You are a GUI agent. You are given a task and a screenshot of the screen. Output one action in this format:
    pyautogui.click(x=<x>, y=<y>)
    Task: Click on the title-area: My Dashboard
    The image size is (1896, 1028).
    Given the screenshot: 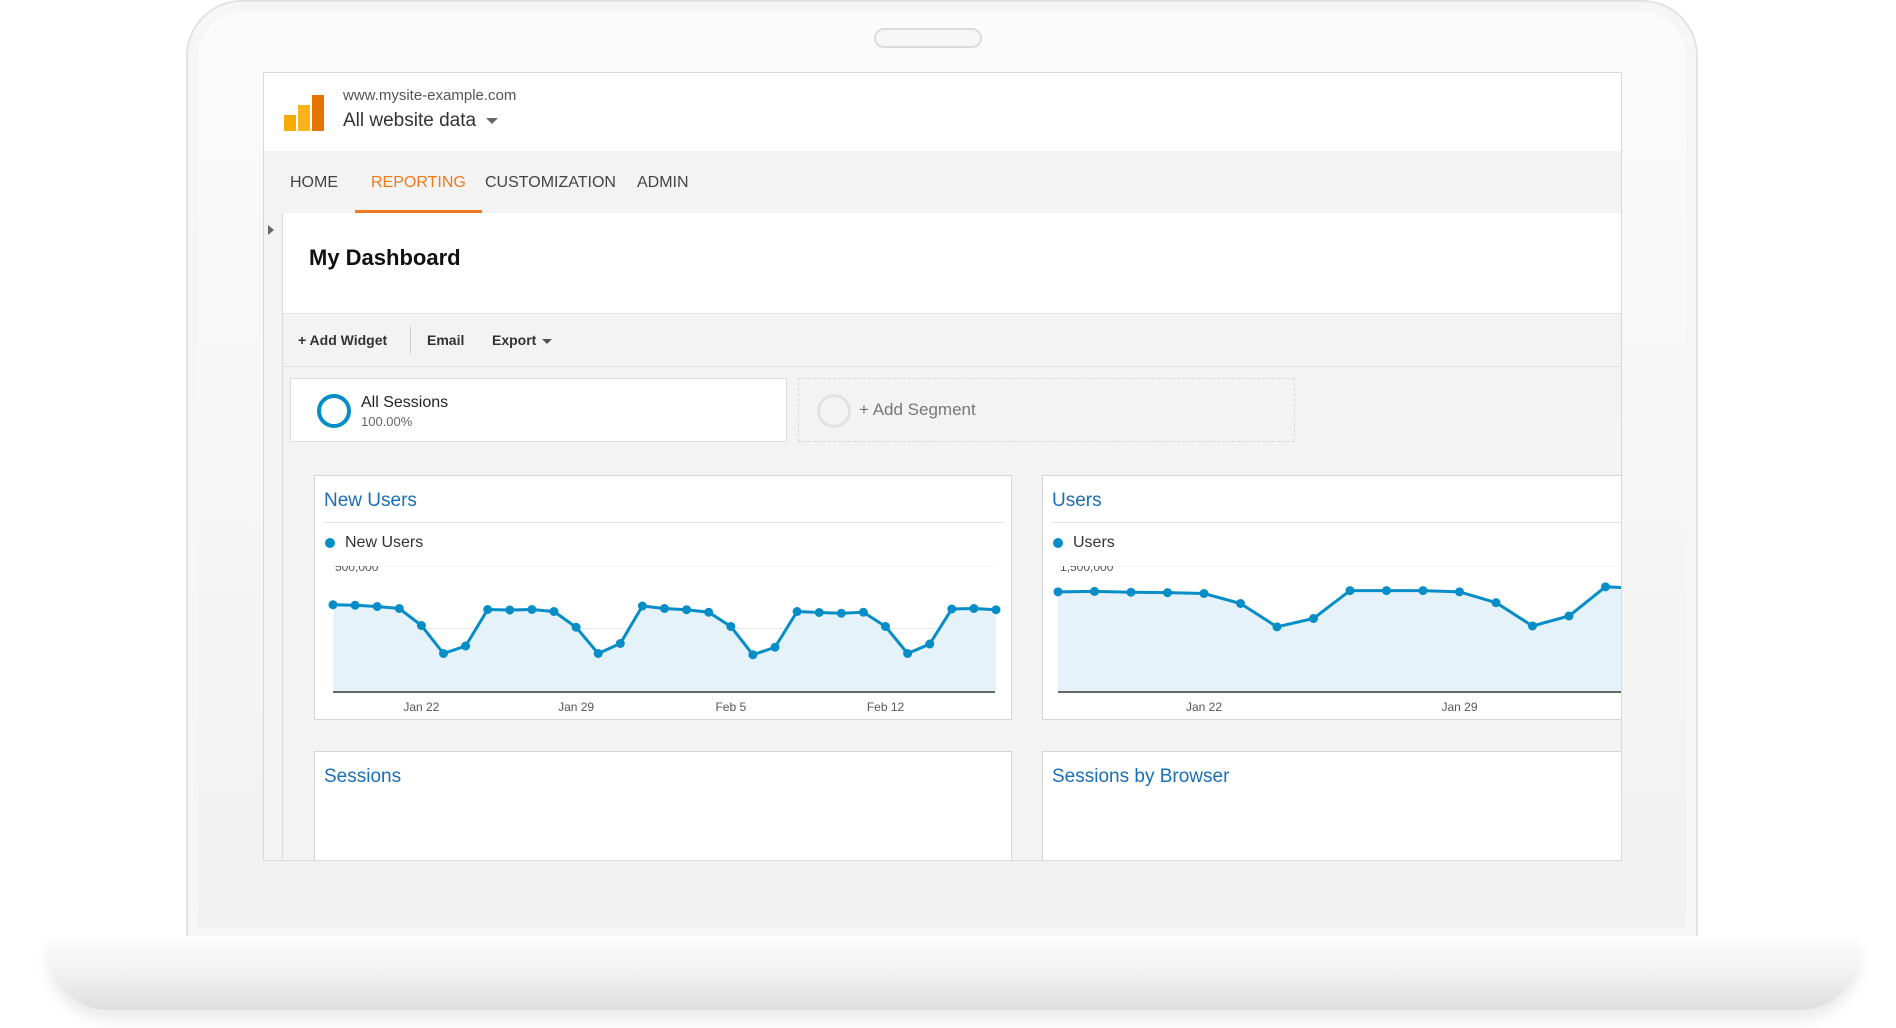 What is the action you would take?
    pyautogui.click(x=952, y=263)
    